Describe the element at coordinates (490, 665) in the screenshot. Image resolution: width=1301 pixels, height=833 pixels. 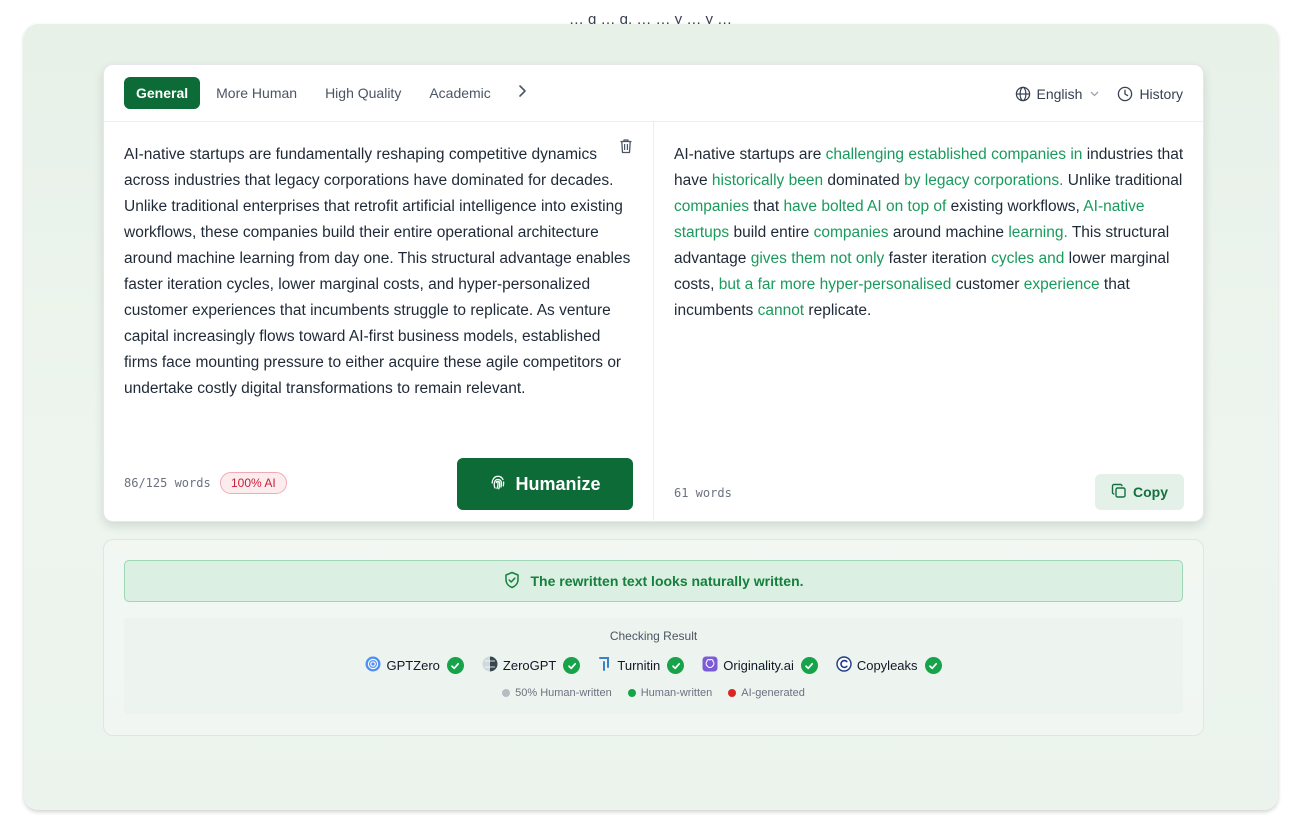
I see `zerogpt-logo-icon` at that location.